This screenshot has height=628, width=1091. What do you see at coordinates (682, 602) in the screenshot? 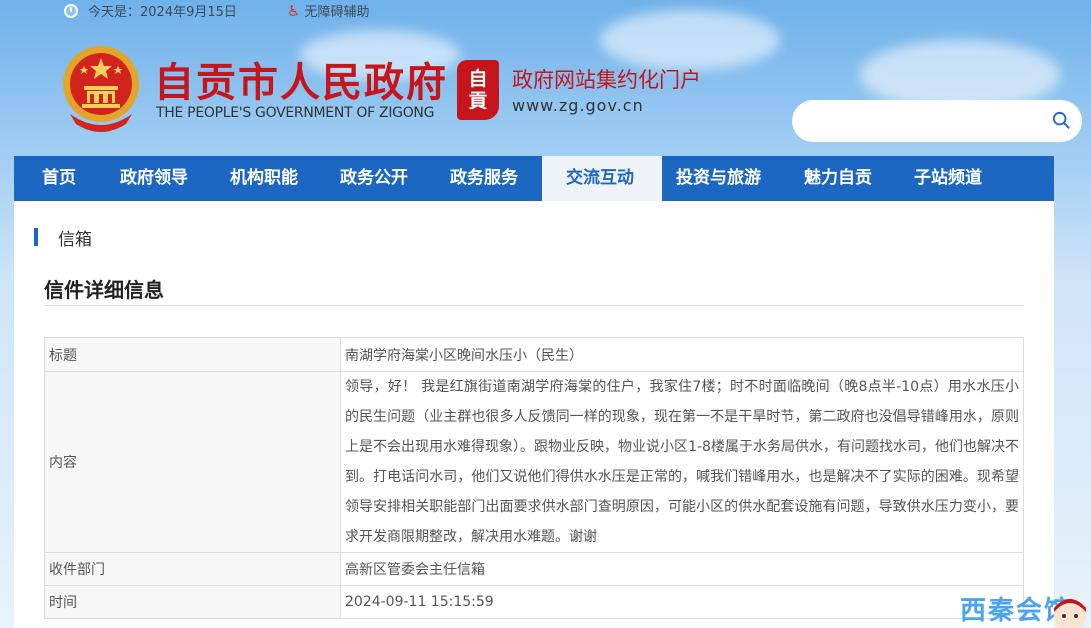
I see `time-value: 2024-09-11 15:15:59` at bounding box center [682, 602].